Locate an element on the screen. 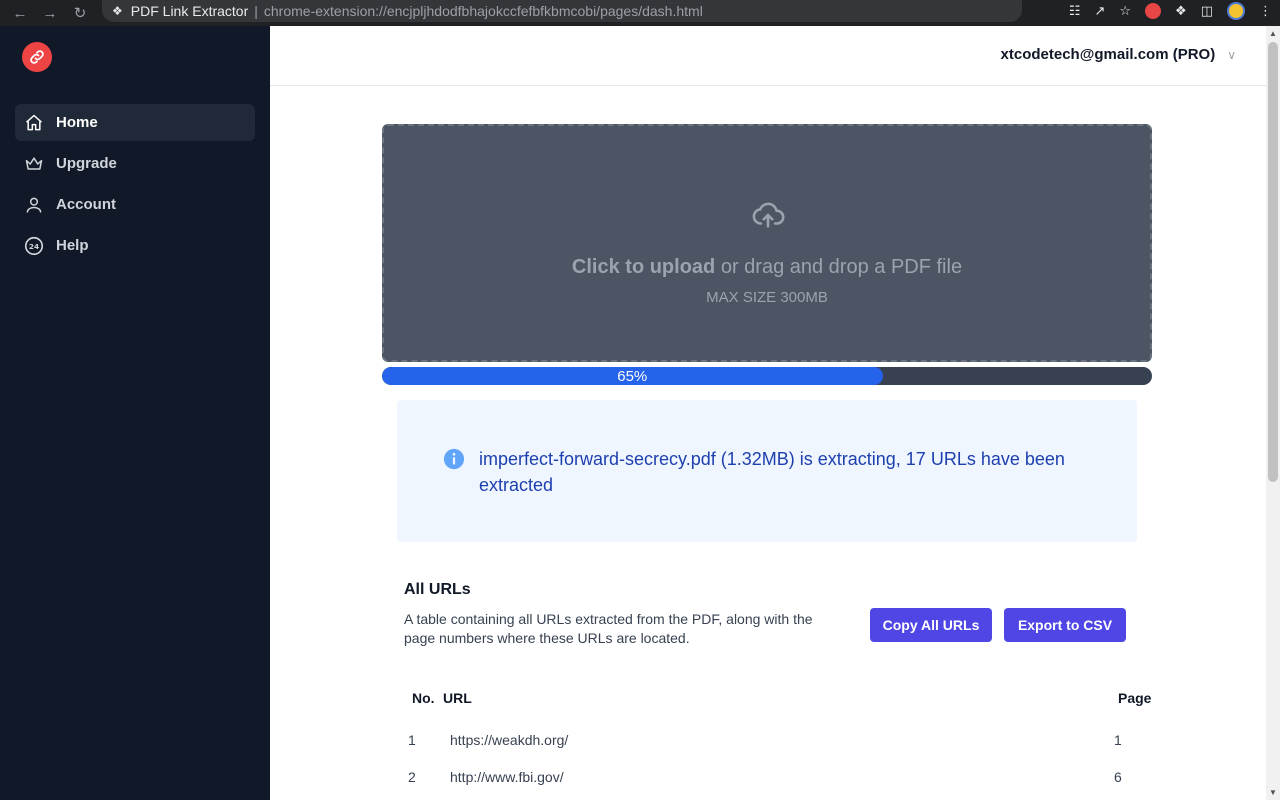 This screenshot has height=800, width=1280. cloud-upload-icon is located at coordinates (768, 217).